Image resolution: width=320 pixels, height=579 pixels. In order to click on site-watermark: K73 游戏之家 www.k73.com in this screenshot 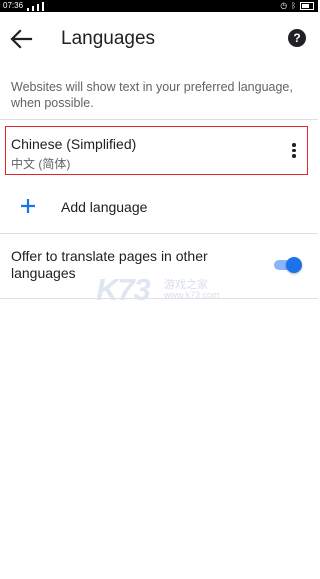, I will do `click(166, 290)`.